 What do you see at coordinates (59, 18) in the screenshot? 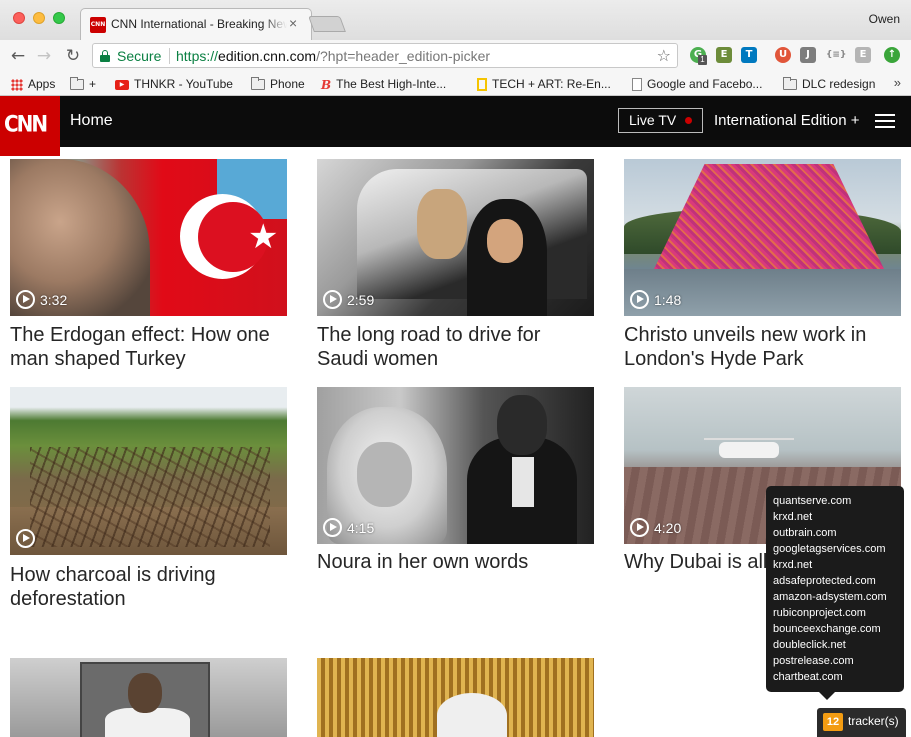
I see `zoom-window-button` at bounding box center [59, 18].